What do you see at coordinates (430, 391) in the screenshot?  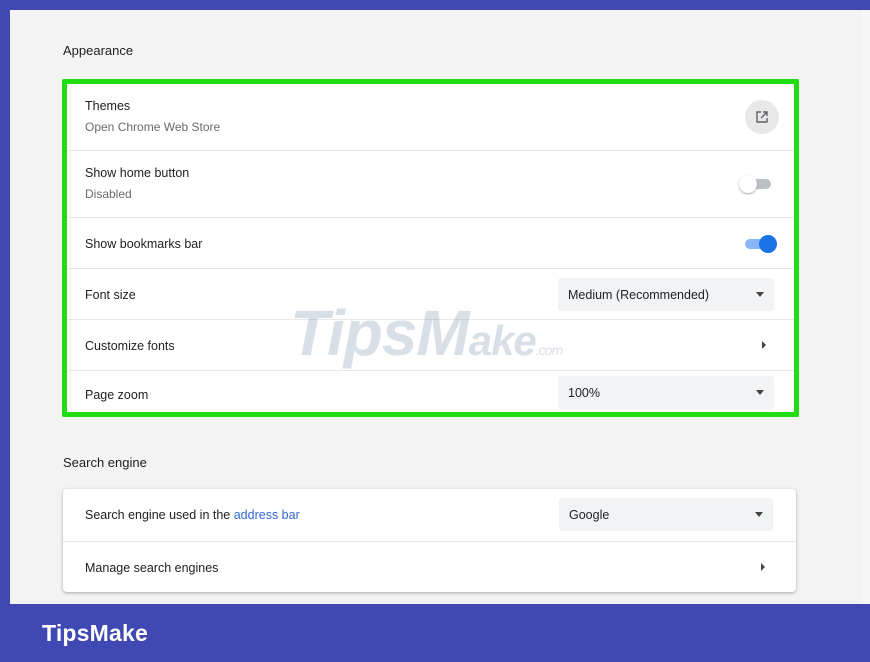 I see `page-zoom-row: Page zoom 100%` at bounding box center [430, 391].